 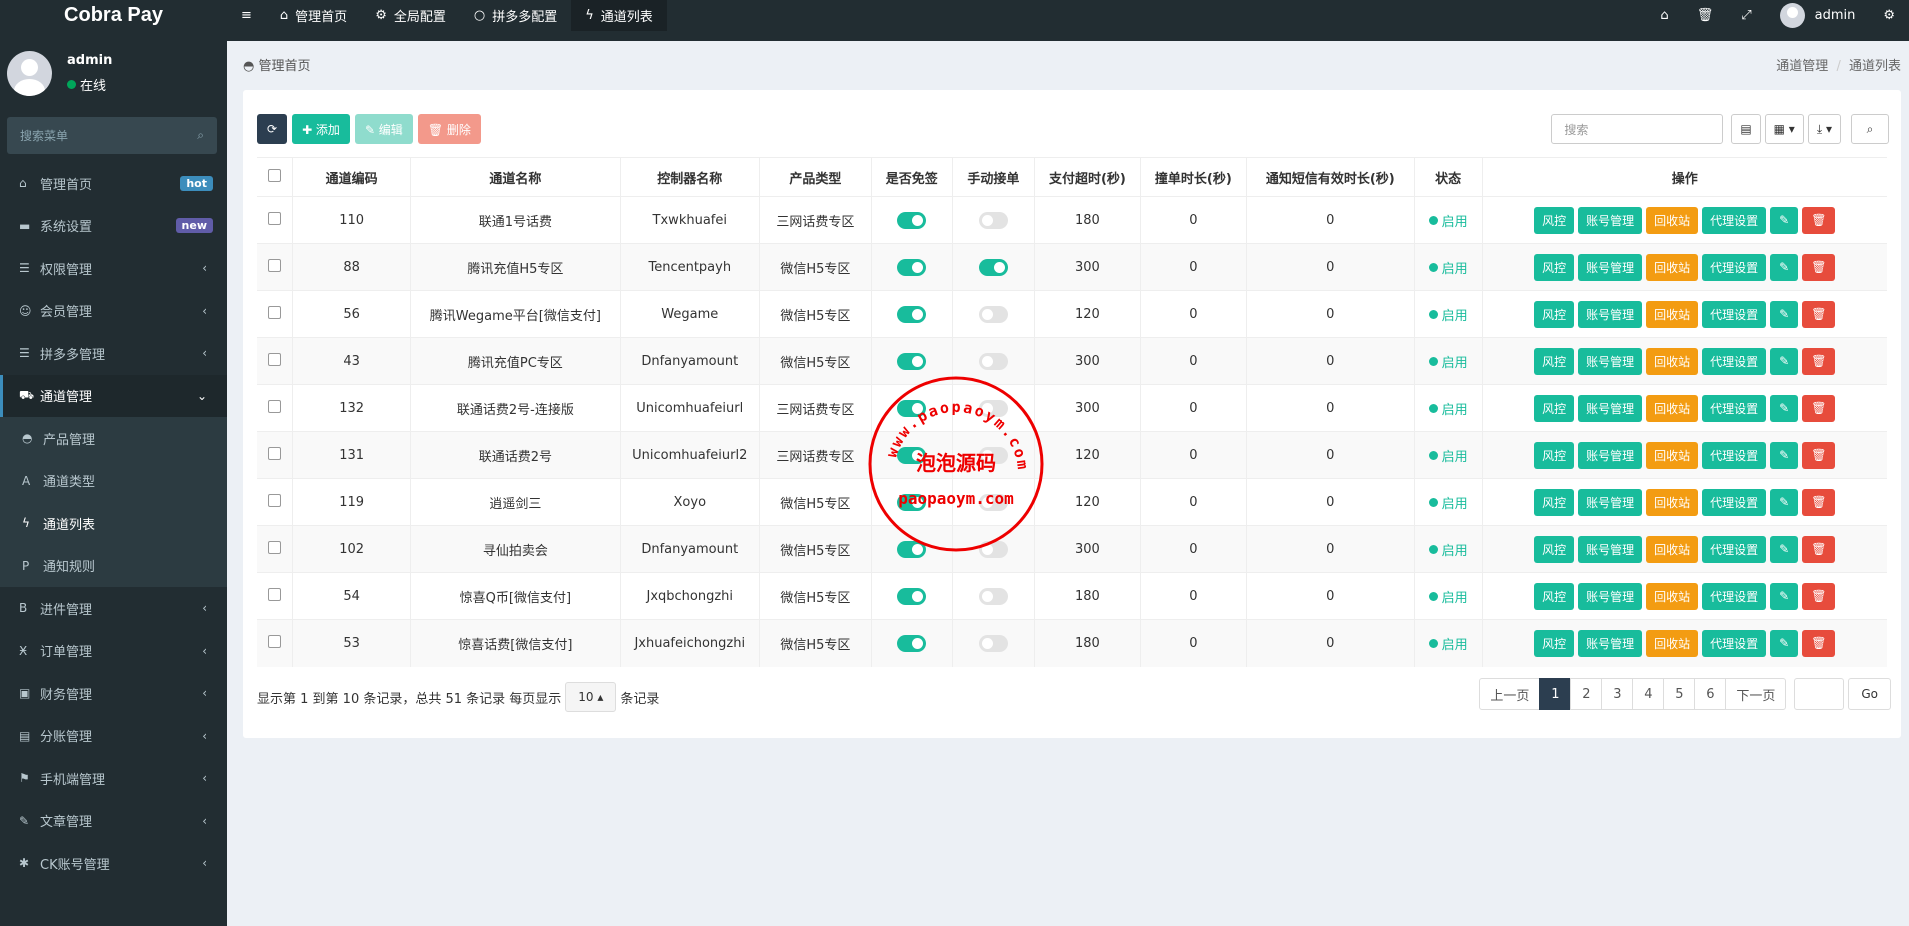 What do you see at coordinates (113, 226) in the screenshot?
I see `sidebar-item-system: ▬ 系统设置 new` at bounding box center [113, 226].